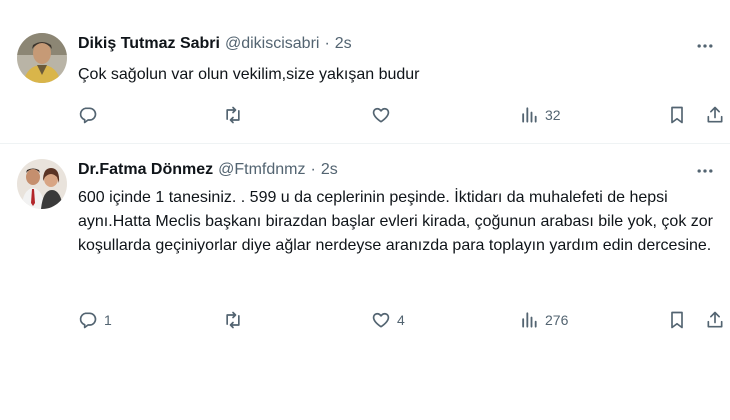 This screenshot has width=730, height=420. What do you see at coordinates (108, 320) in the screenshot?
I see `reply-count: 1` at bounding box center [108, 320].